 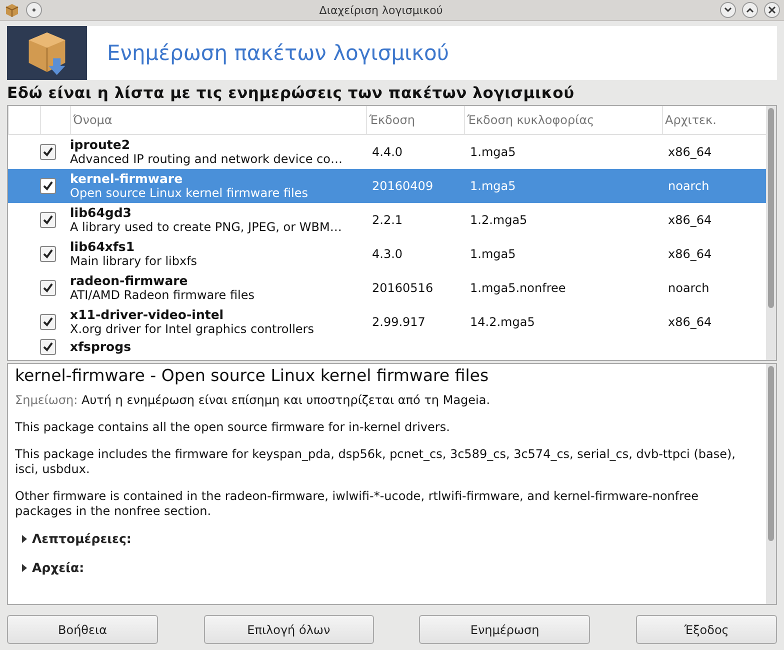 I want to click on expander: Αρχεία:, so click(x=49, y=567).